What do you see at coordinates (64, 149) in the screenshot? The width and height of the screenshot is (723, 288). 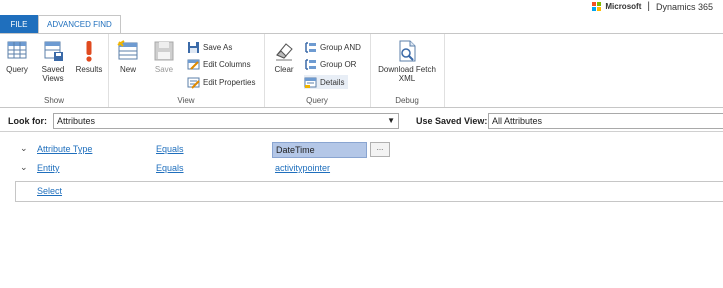 I see `field-link: Attribute Type` at bounding box center [64, 149].